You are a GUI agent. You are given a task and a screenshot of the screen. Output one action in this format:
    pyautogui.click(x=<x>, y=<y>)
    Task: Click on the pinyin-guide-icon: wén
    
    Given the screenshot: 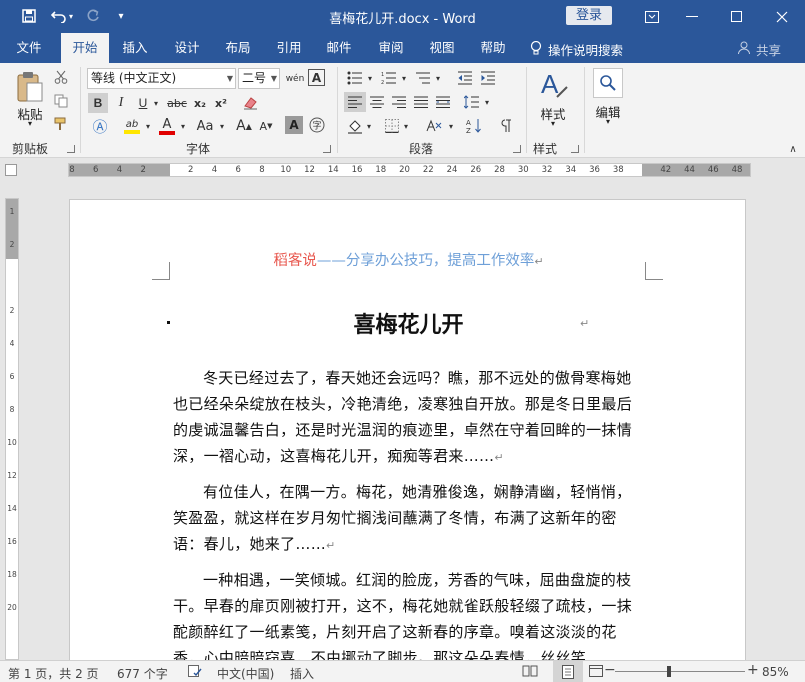 What is the action you would take?
    pyautogui.click(x=295, y=79)
    